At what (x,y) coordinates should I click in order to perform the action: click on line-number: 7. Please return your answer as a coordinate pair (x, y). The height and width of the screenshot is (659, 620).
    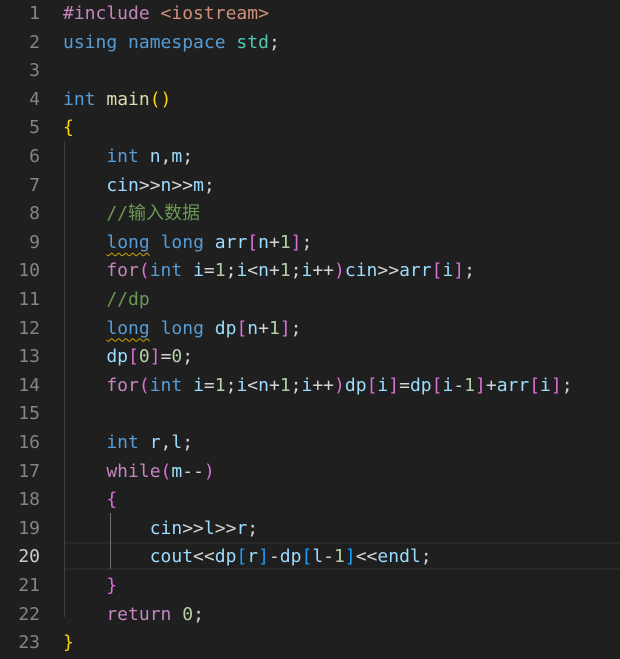
    Looking at the image, I should click on (34, 185).